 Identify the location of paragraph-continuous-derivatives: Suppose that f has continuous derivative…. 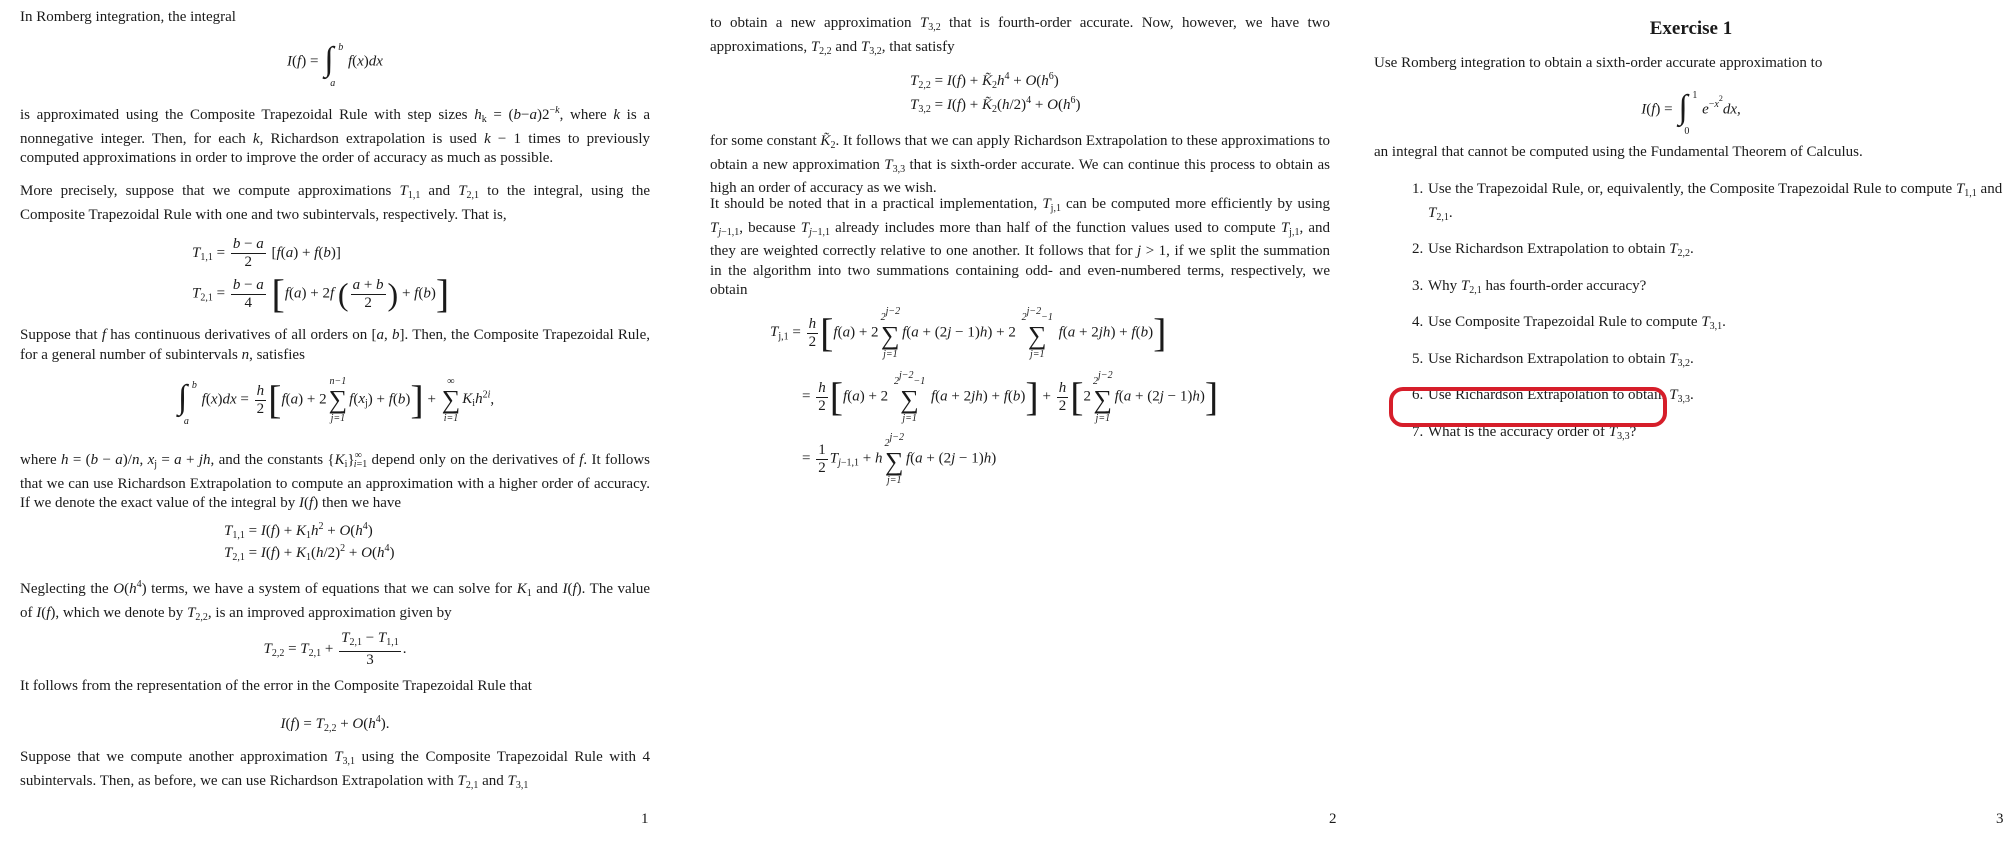
(335, 345).